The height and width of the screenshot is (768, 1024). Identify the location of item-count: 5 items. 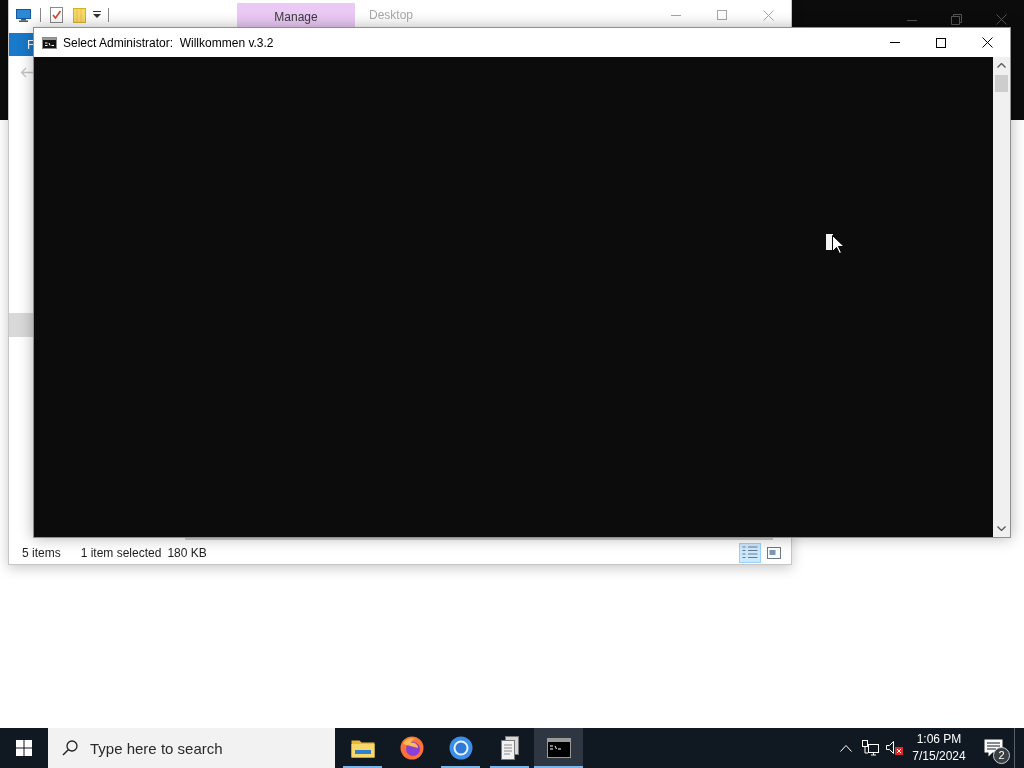
(41, 553).